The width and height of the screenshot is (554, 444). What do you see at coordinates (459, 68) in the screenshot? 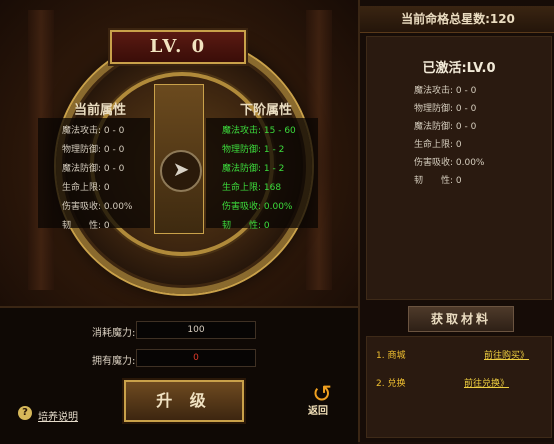
I see `activated-title: 已激活:LV.0` at bounding box center [459, 68].